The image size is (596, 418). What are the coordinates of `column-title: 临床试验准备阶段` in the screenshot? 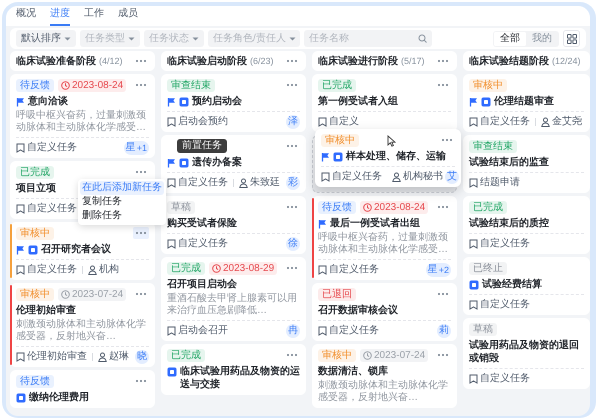 It's located at (56, 61).